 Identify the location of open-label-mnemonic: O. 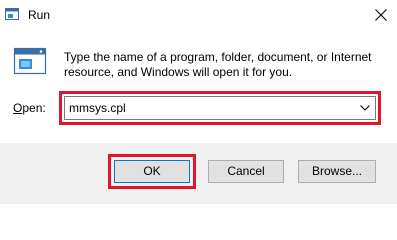
(18, 108).